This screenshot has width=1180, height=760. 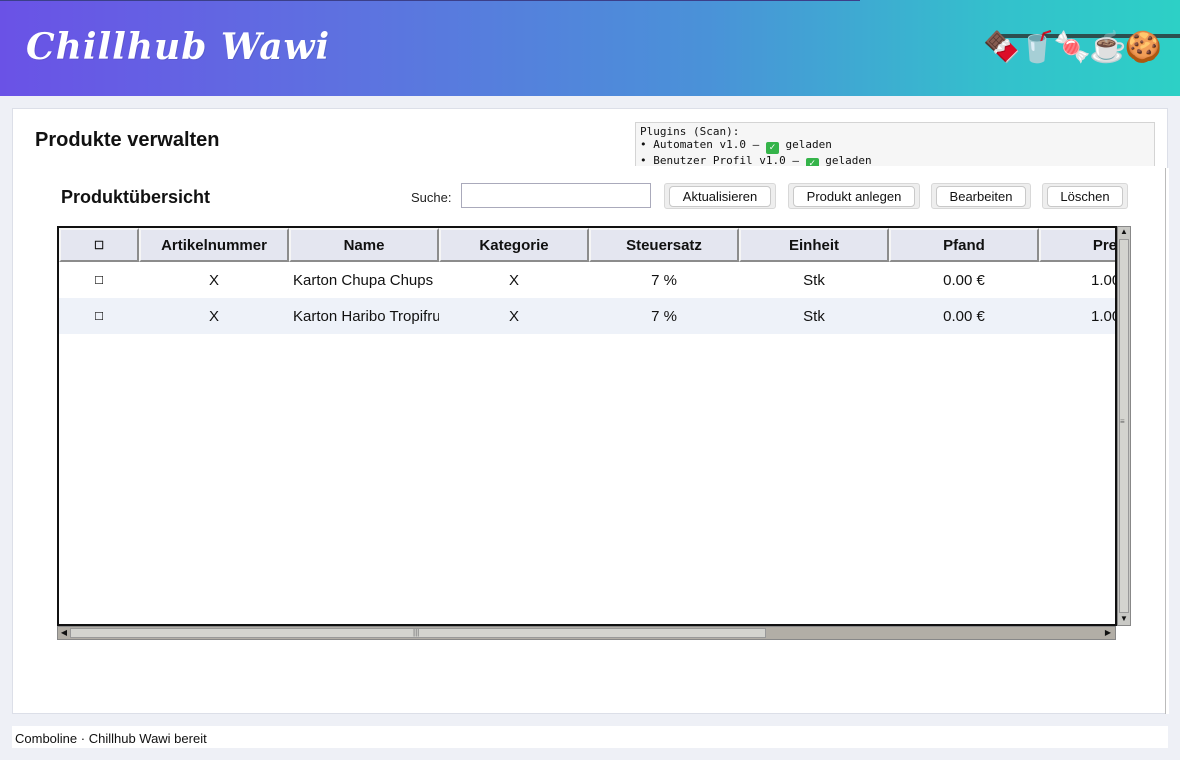 I want to click on column-header-price: Pre, so click(x=1077, y=245).